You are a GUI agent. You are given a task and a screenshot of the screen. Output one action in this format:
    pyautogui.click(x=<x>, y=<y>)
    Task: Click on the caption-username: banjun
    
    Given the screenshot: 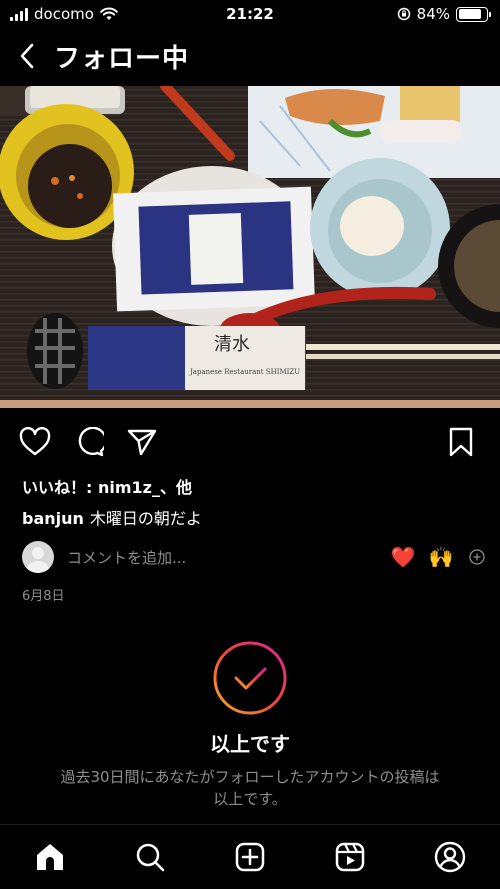 What is the action you would take?
    pyautogui.click(x=53, y=518)
    